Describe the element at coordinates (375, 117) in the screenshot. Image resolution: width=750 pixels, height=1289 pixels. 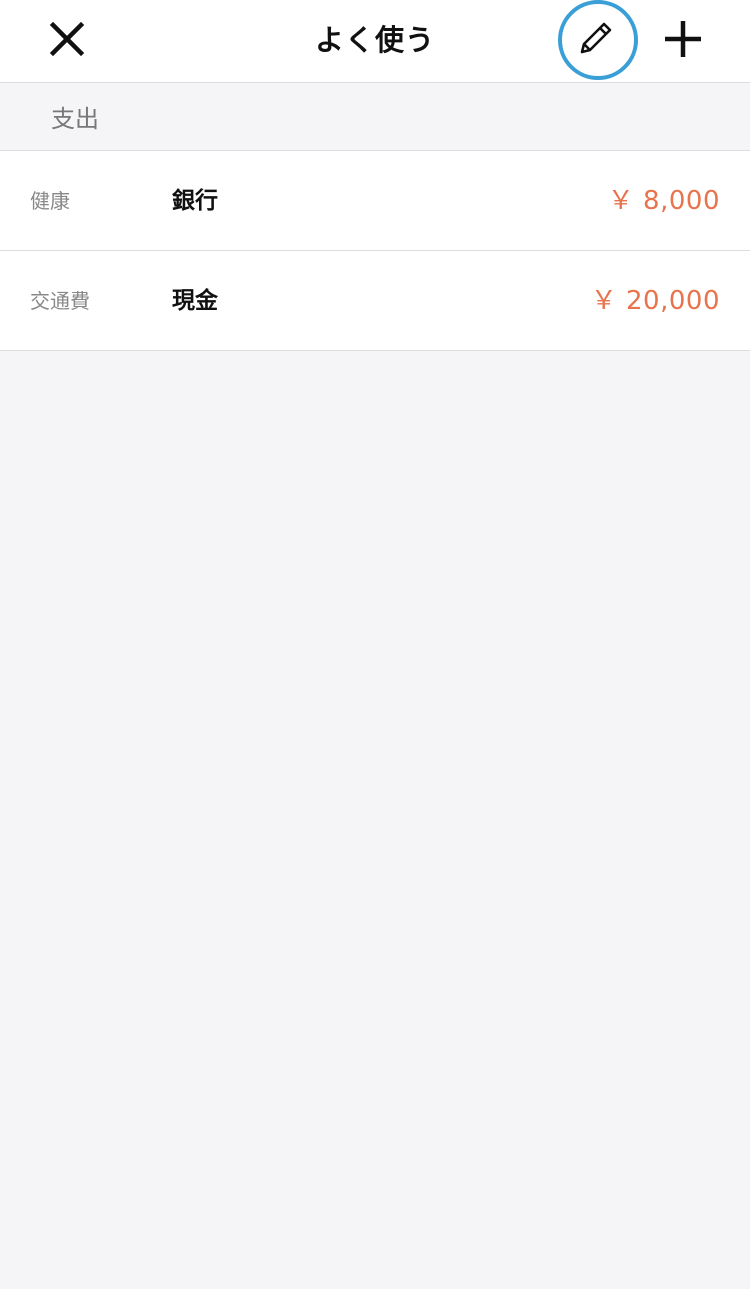
I see `section-header-expense: 支出` at that location.